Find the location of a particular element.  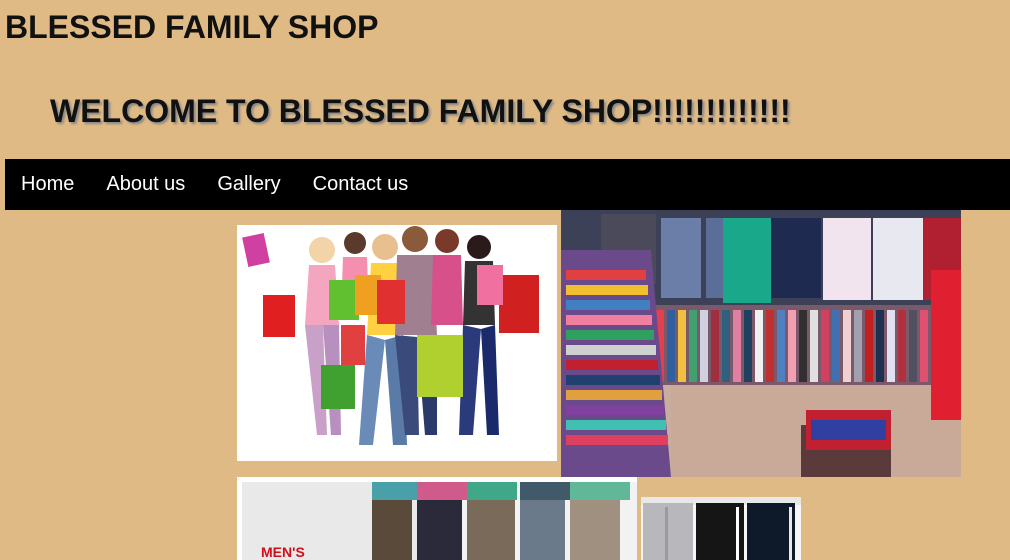

site-title: BLESSED FAMILY SHOP is located at coordinates (192, 27).